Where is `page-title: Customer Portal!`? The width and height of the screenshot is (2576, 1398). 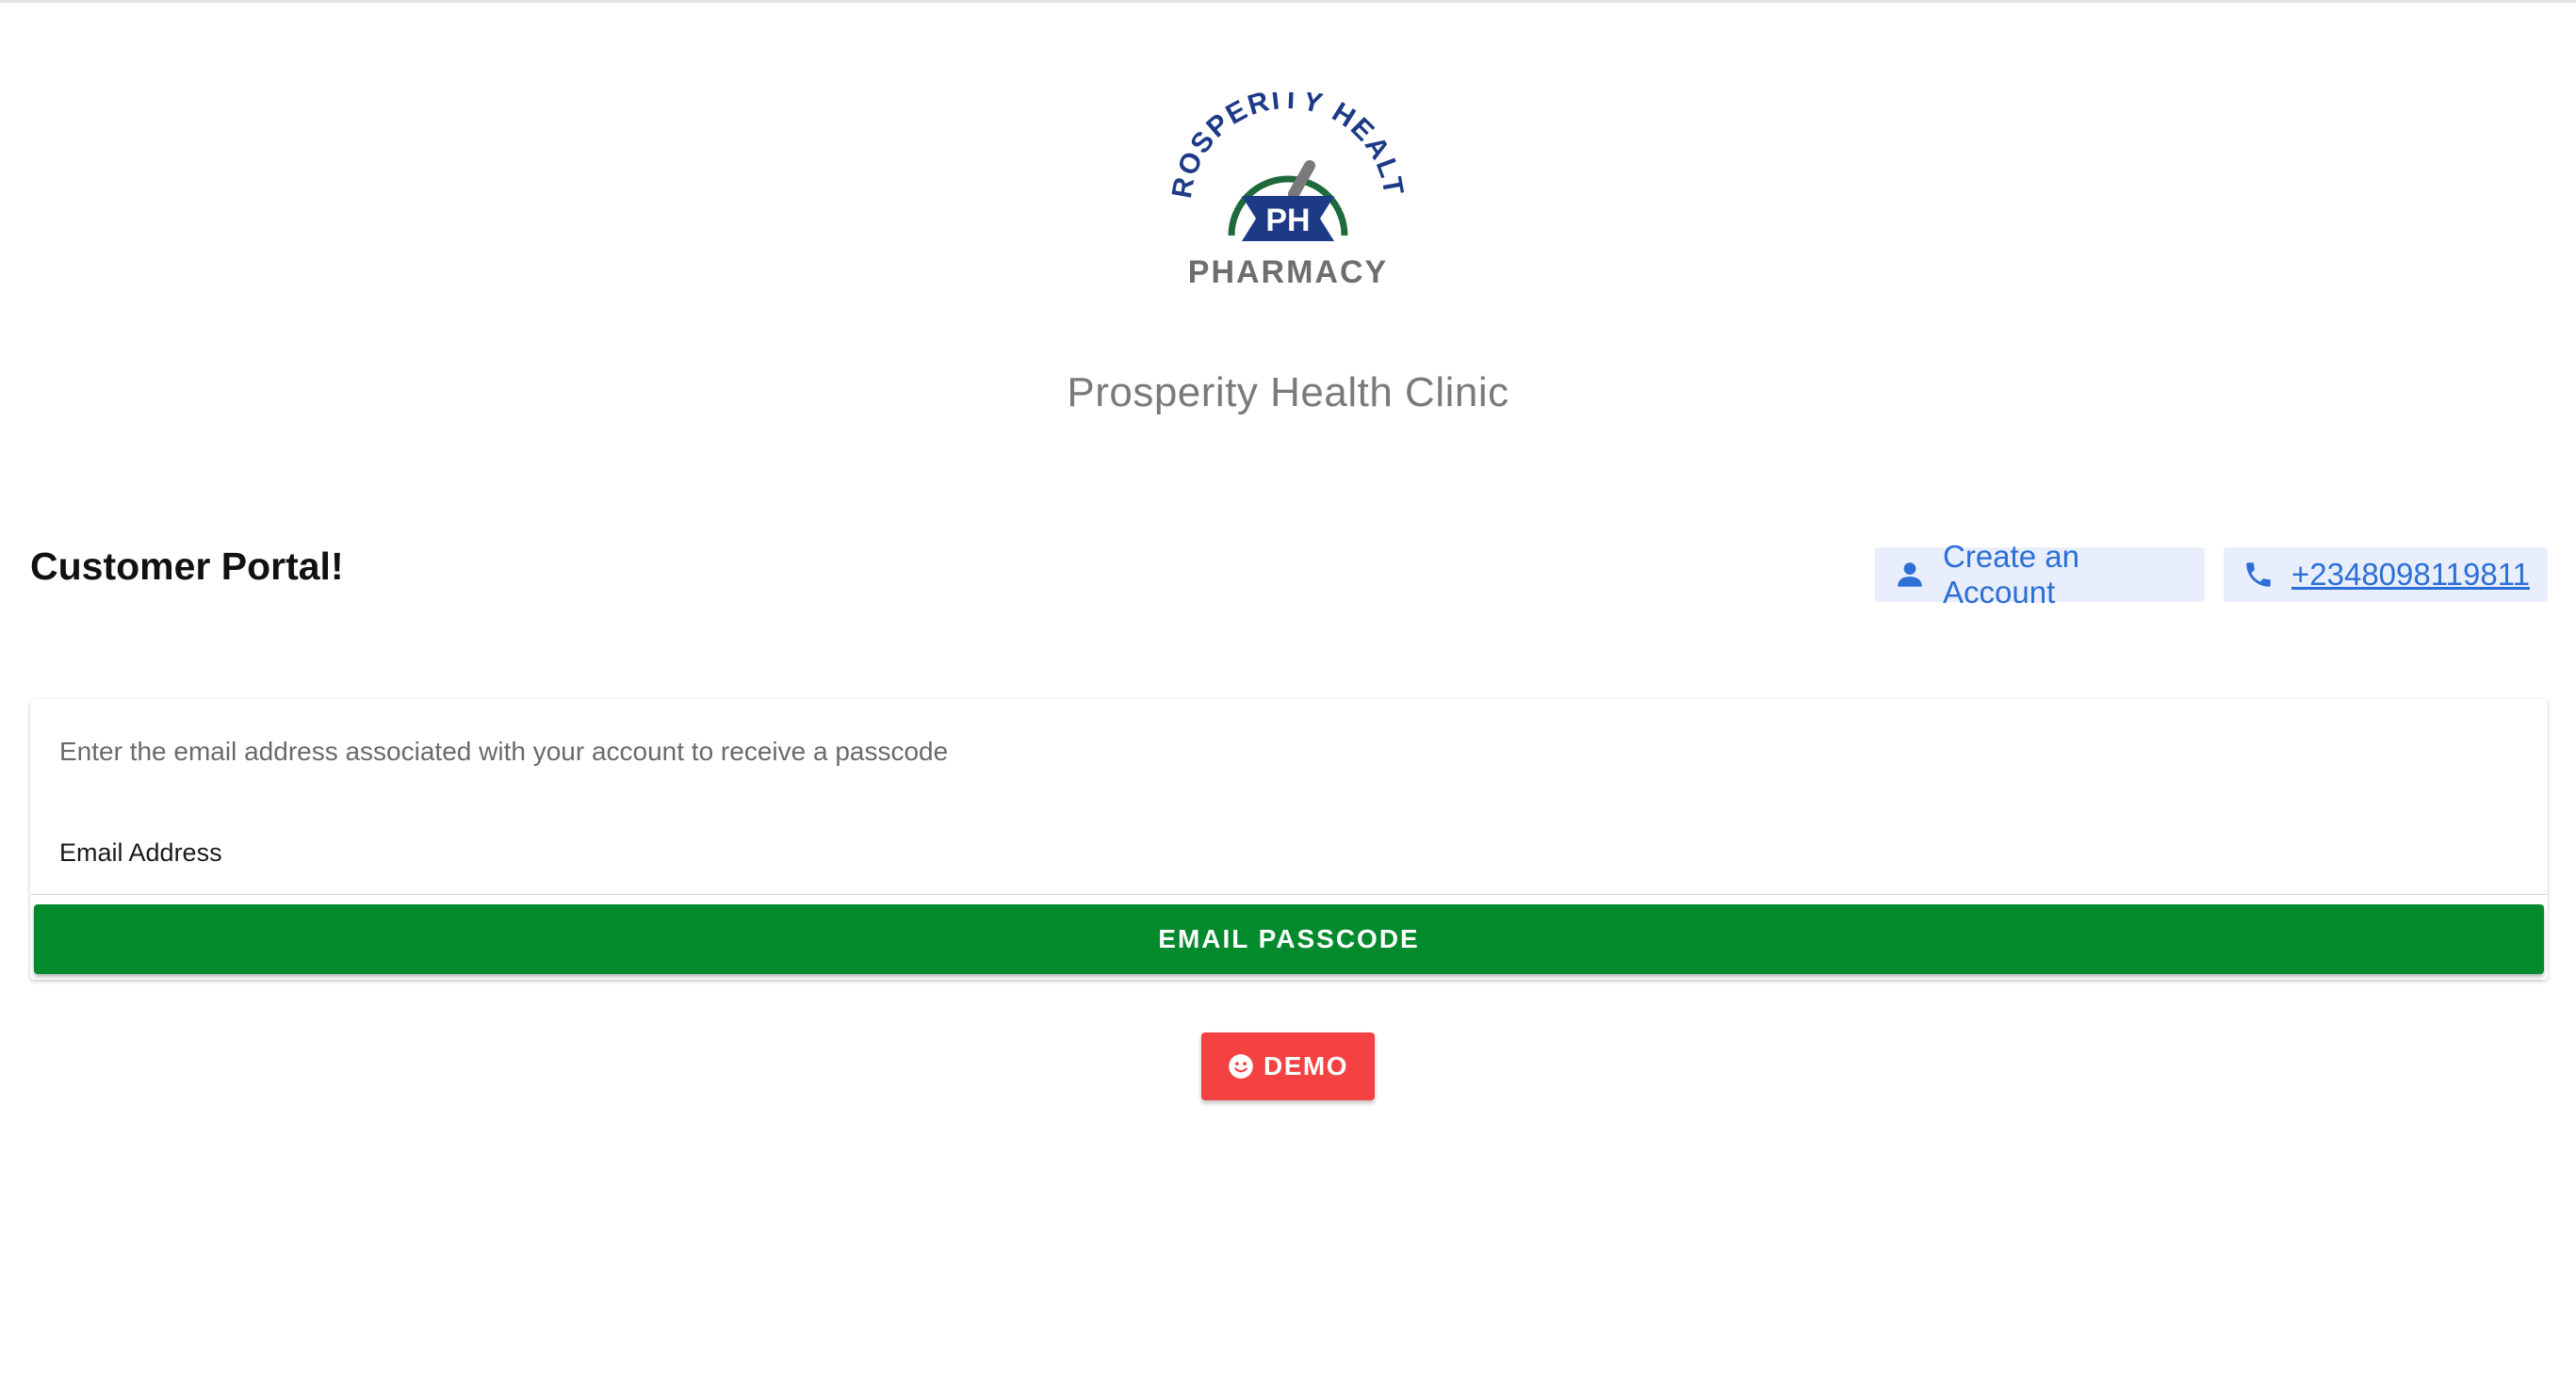 page-title: Customer Portal! is located at coordinates (187, 566).